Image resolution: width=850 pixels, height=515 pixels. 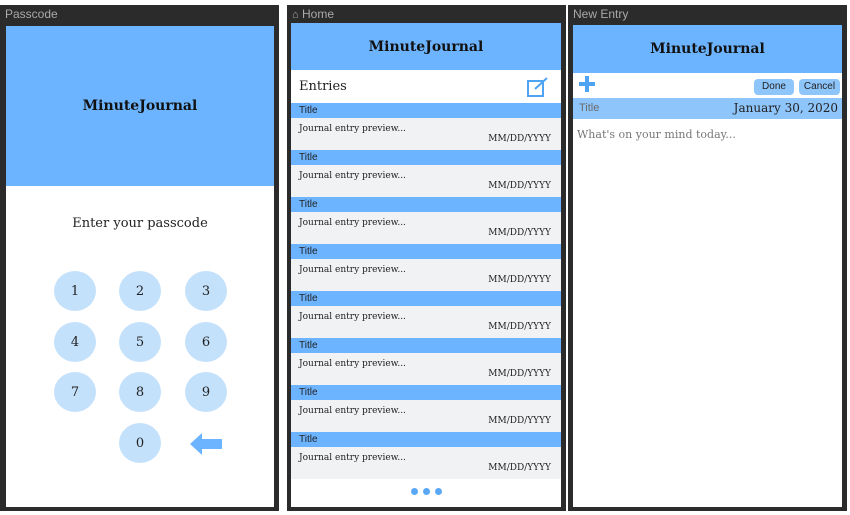 What do you see at coordinates (318, 14) in the screenshot?
I see `window-title: Home` at bounding box center [318, 14].